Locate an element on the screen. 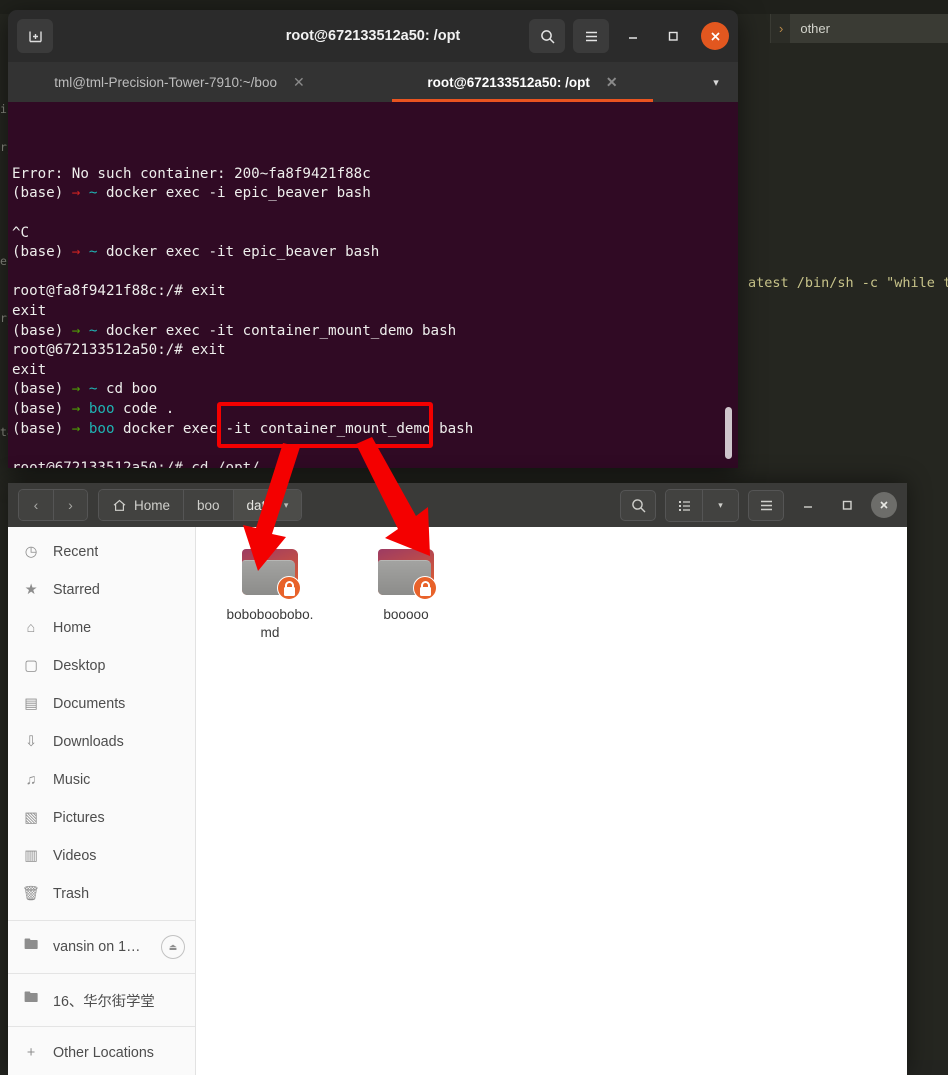 The height and width of the screenshot is (1075, 948). plus-icon: + is located at coordinates (31, 1053).